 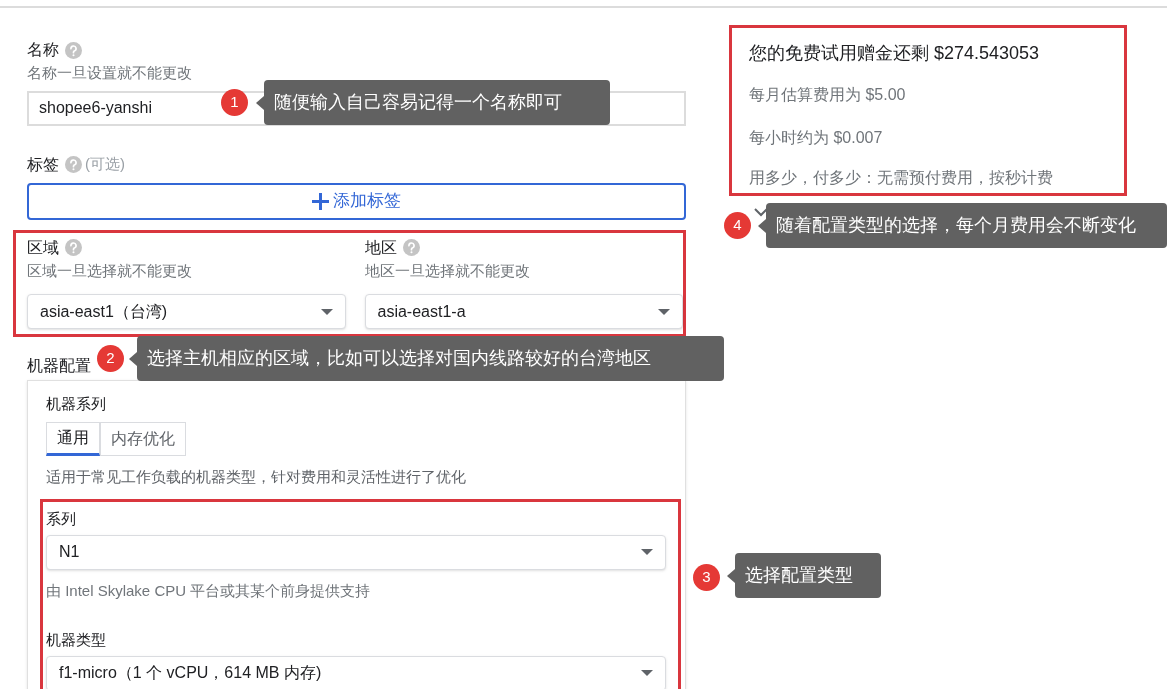 I want to click on billing-note-text: 用多少，付多少：无需预付费用，按秒计费, so click(x=901, y=178).